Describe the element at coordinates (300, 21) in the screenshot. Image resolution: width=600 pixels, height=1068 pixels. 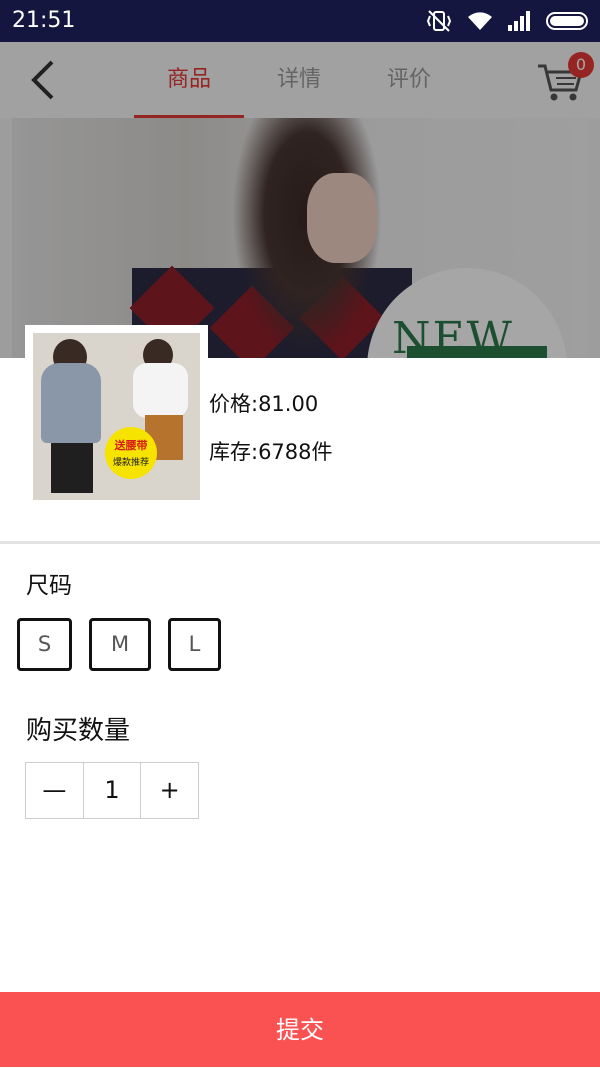
I see `status-bar: 21:51` at that location.